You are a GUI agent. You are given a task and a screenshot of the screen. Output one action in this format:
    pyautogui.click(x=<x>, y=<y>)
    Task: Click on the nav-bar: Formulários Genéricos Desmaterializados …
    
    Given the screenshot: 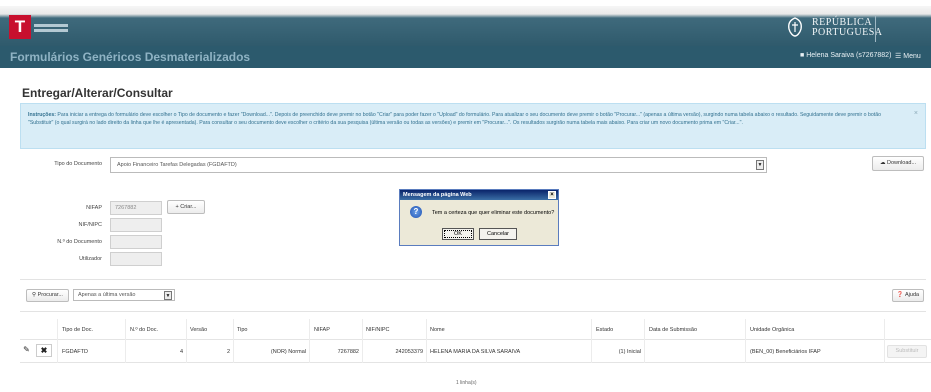 What is the action you would take?
    pyautogui.click(x=465, y=57)
    